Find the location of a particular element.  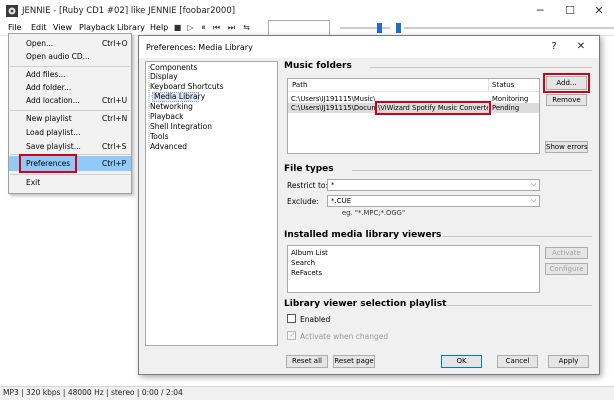

seekbar-handle is located at coordinates (398, 28).